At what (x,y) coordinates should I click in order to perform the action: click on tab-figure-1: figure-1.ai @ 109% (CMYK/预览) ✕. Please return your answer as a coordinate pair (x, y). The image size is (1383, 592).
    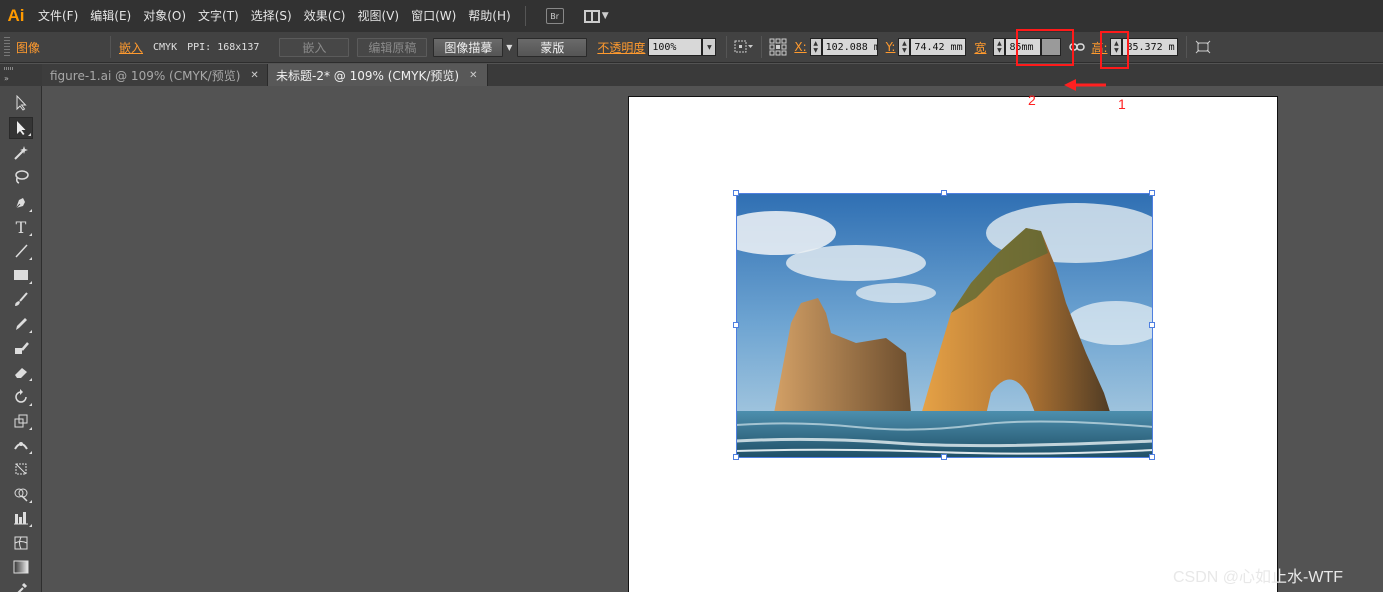
    Looking at the image, I should click on (155, 75).